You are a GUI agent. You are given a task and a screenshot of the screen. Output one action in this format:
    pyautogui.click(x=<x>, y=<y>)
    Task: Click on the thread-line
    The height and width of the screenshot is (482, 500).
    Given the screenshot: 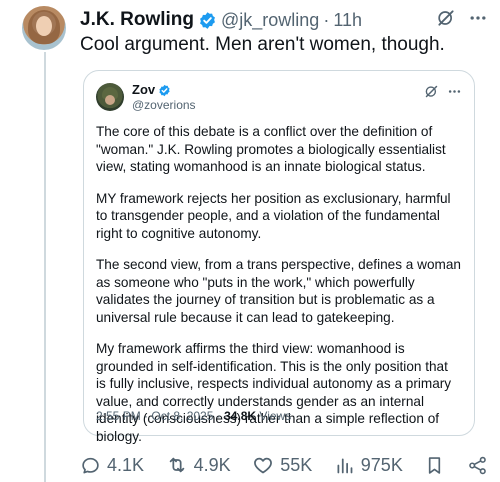 What is the action you would take?
    pyautogui.click(x=45, y=267)
    